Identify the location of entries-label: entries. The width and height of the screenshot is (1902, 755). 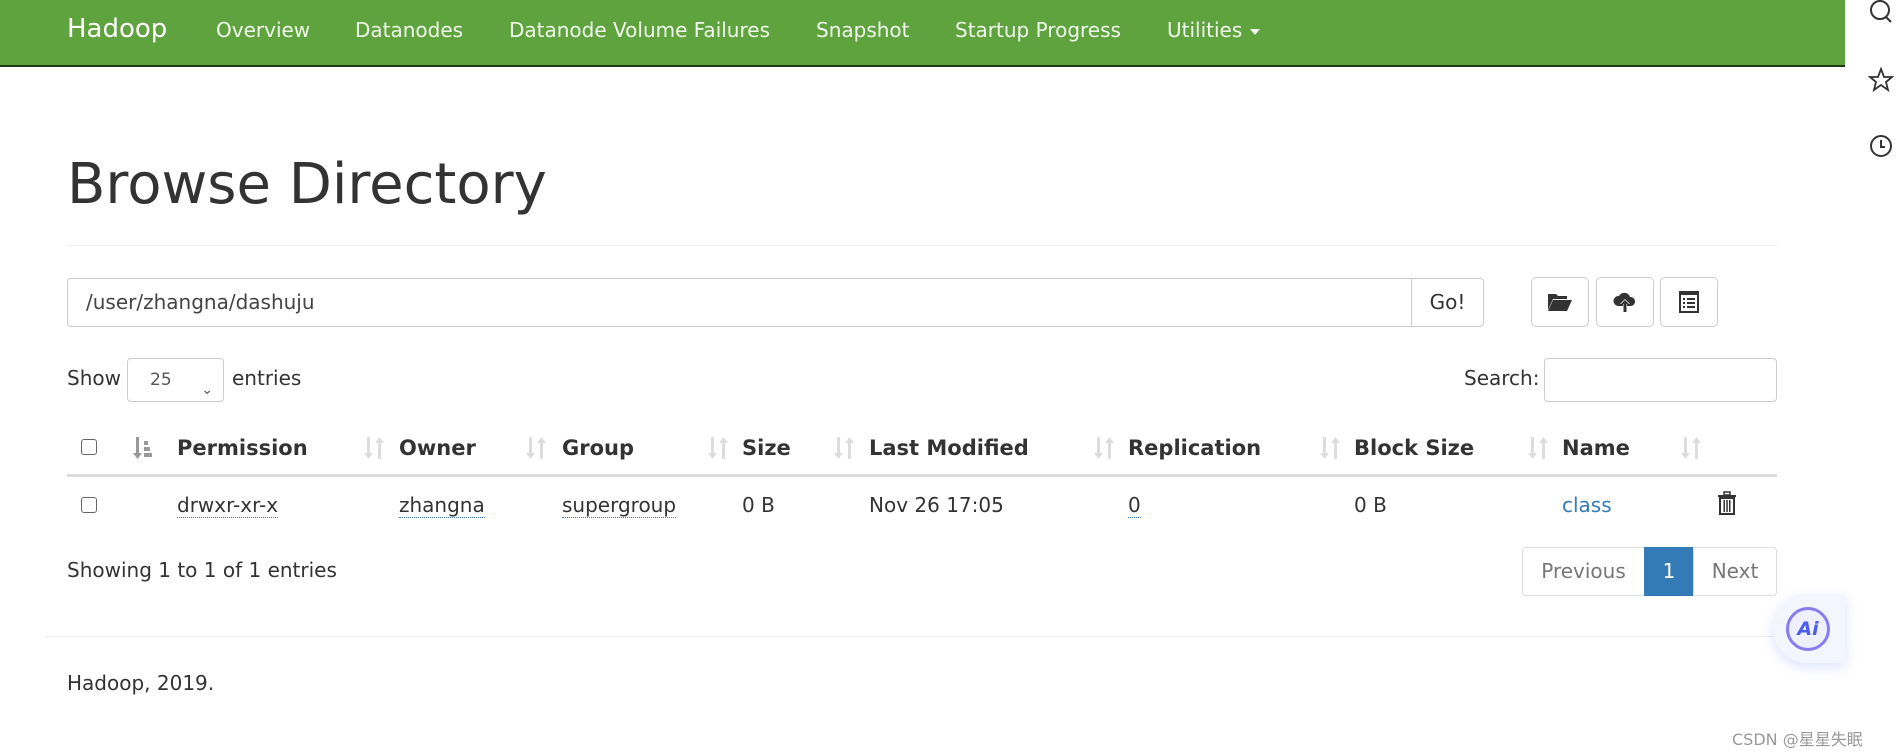
(267, 378).